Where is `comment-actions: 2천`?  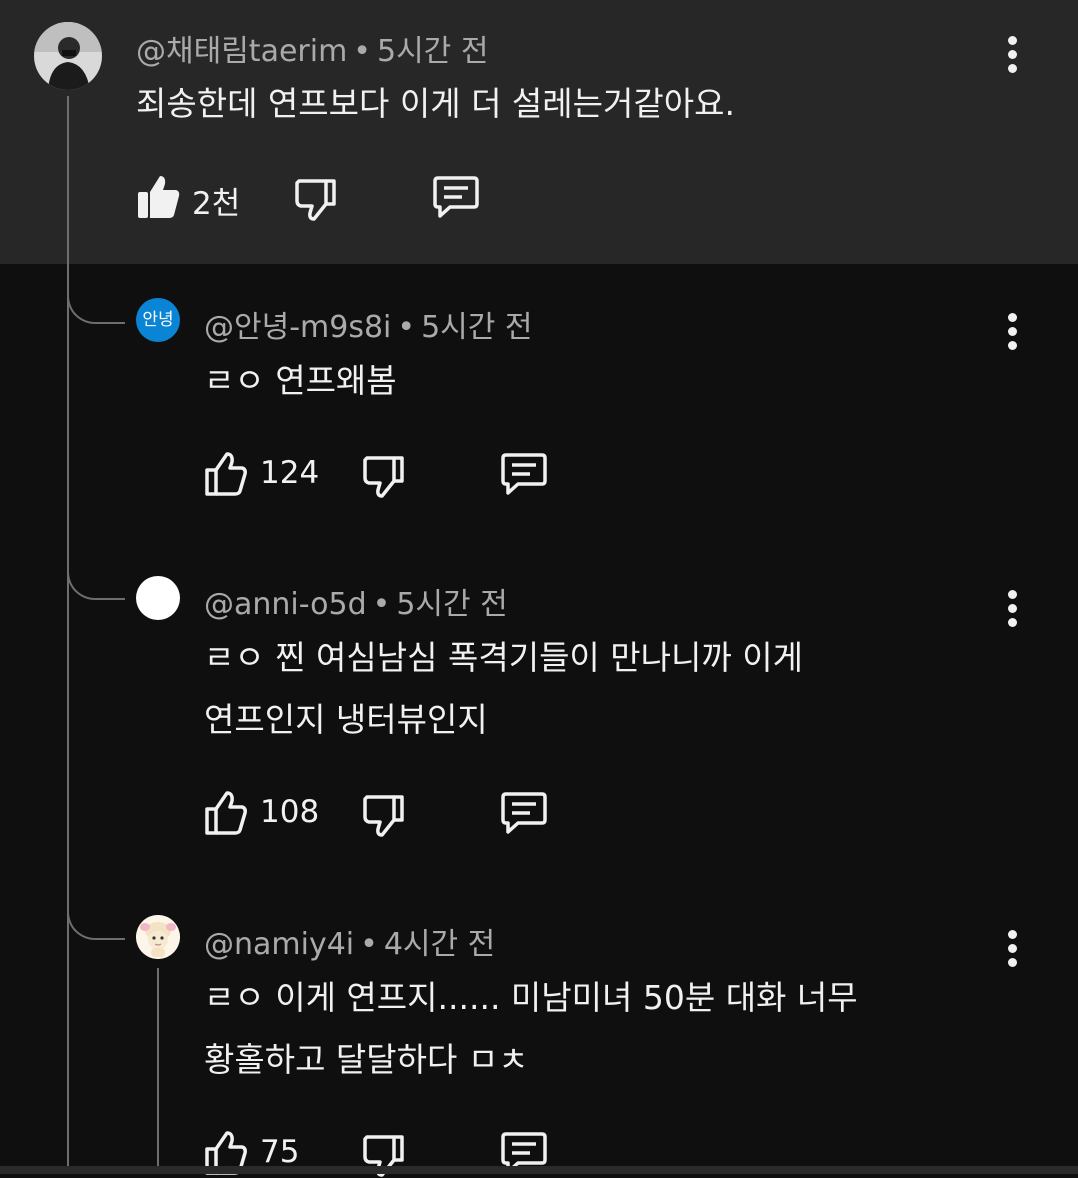 comment-actions: 2천 is located at coordinates (316, 197).